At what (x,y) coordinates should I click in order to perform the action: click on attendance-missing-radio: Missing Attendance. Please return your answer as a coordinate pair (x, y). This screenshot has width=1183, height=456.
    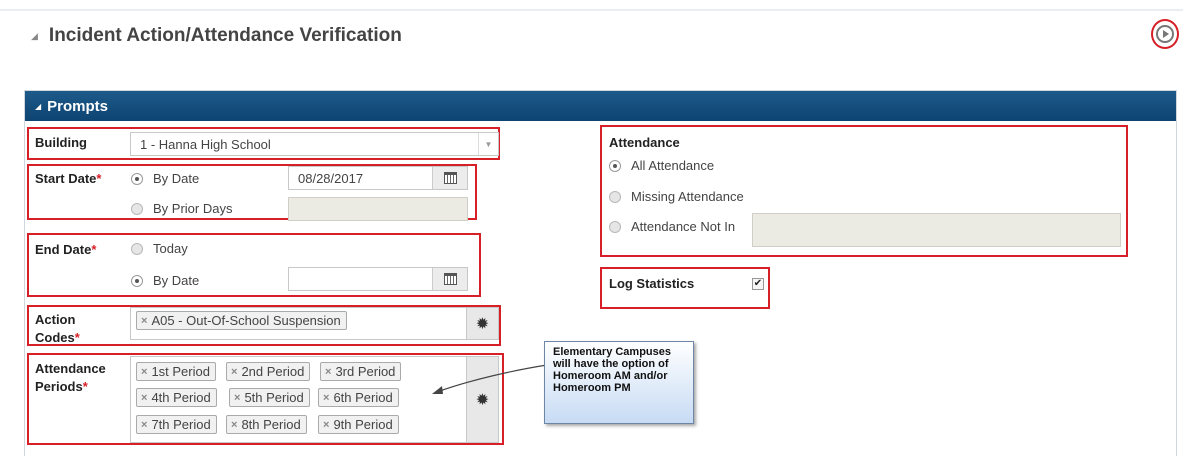
    Looking at the image, I should click on (676, 196).